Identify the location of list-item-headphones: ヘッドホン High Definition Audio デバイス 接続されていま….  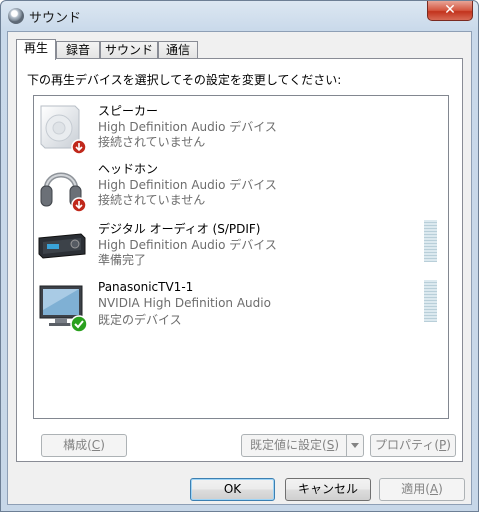
(241, 187).